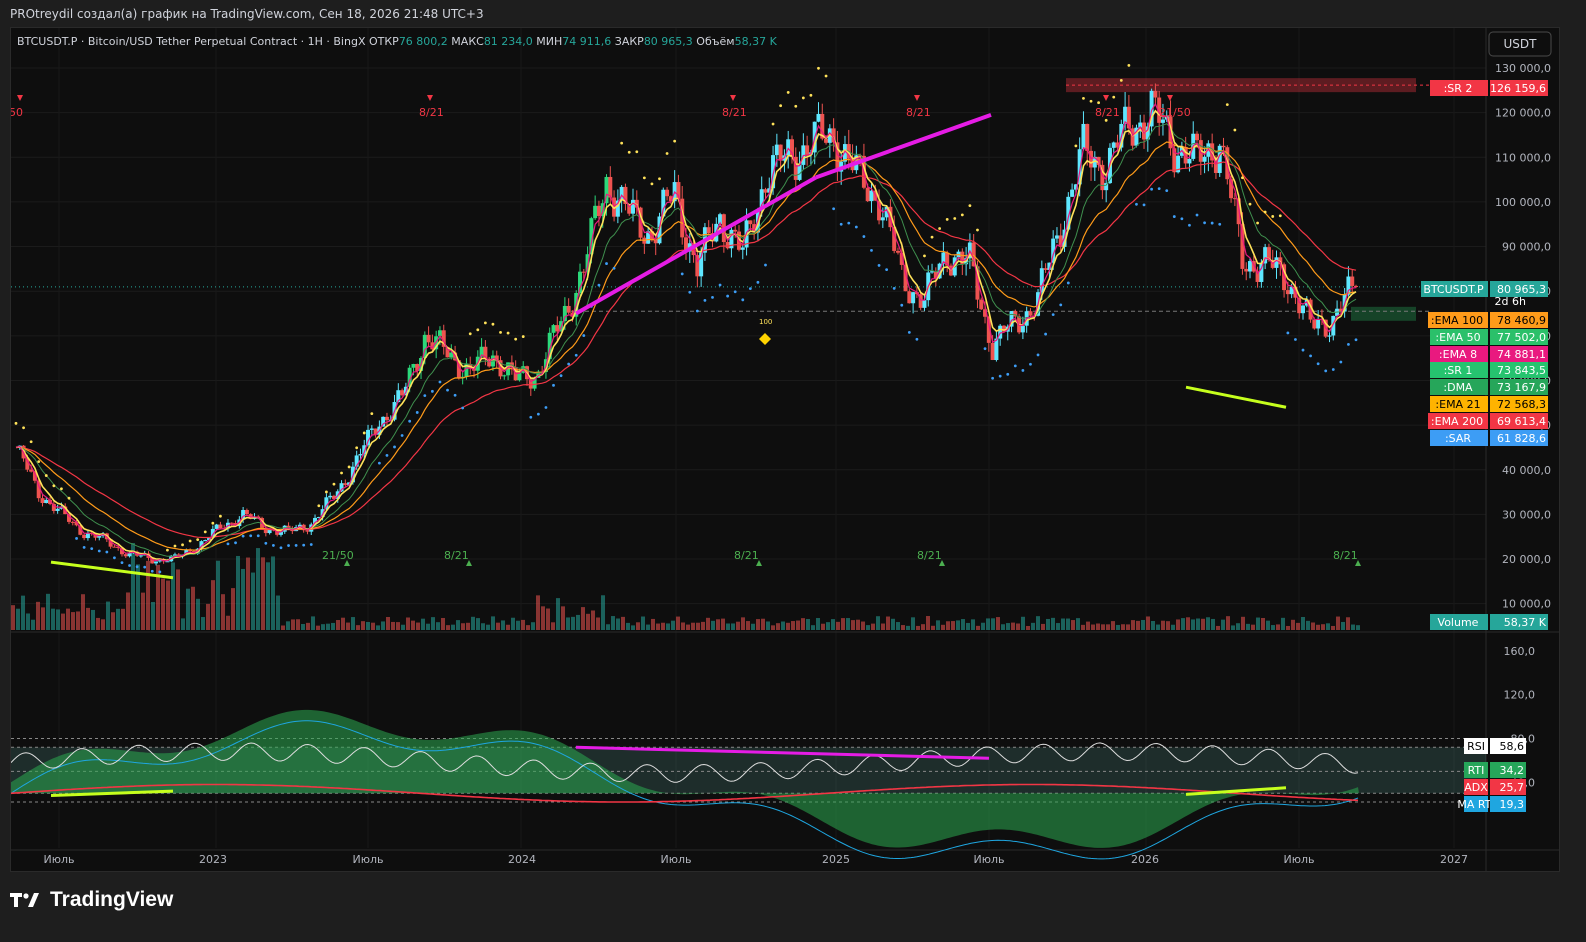 Image resolution: width=1586 pixels, height=942 pixels. I want to click on price-tick-label: 100 000,0, so click(1523, 202).